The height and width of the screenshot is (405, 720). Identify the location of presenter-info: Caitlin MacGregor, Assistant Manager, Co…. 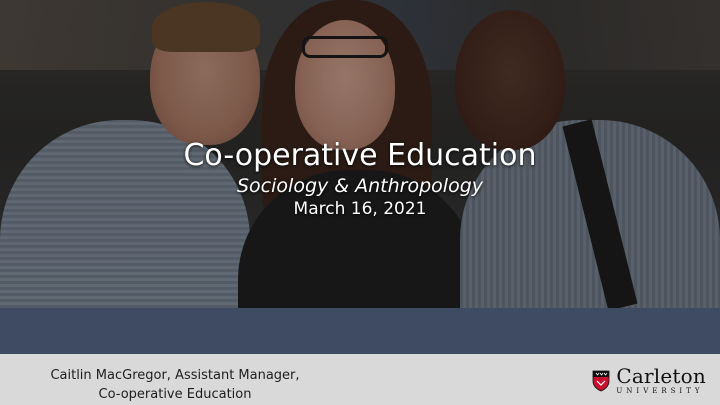
(175, 385).